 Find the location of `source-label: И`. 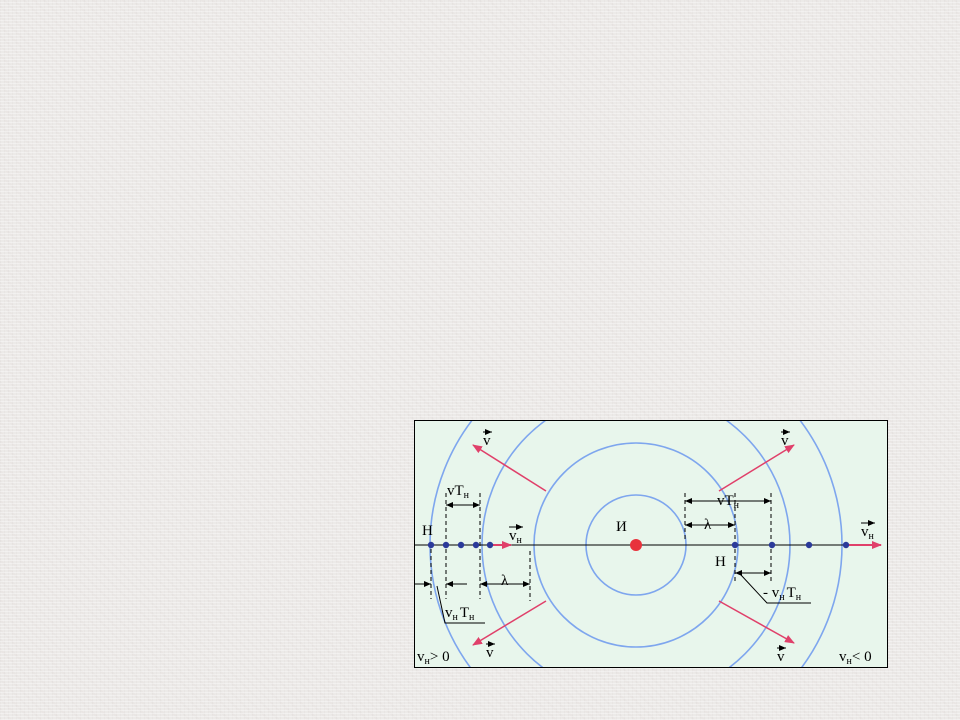

source-label: И is located at coordinates (621, 527).